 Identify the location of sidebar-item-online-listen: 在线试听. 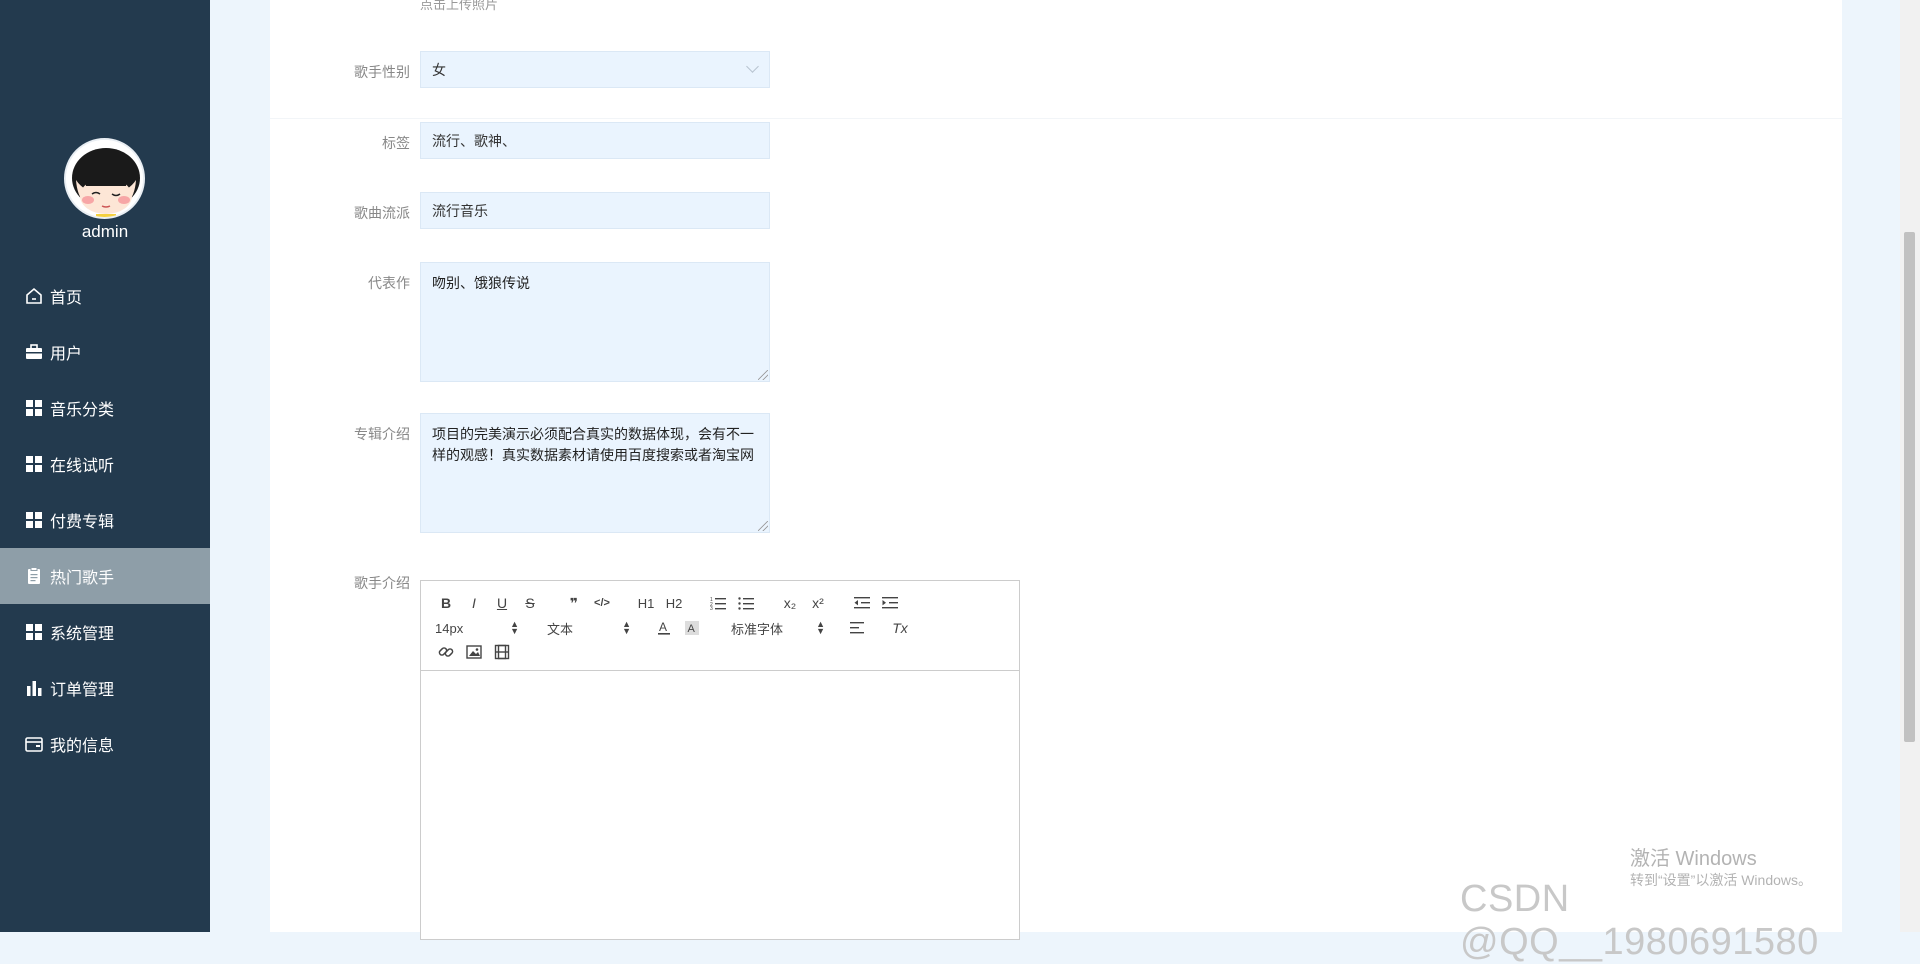
(105, 464).